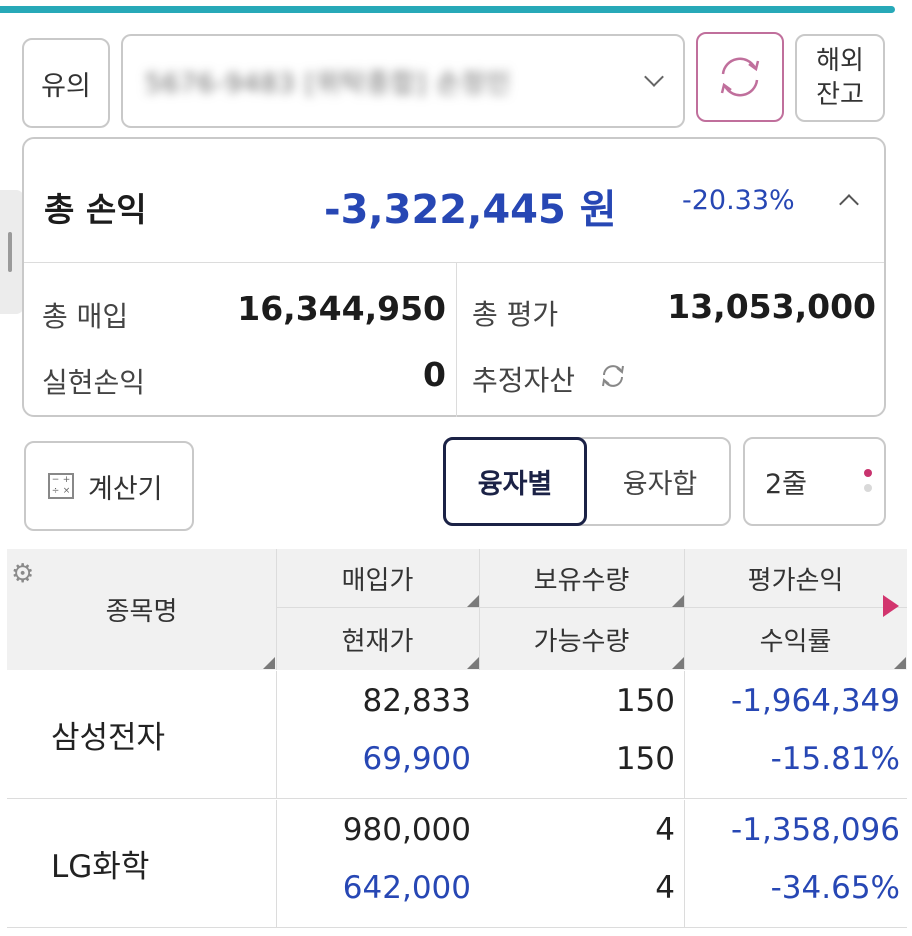  What do you see at coordinates (786, 484) in the screenshot?
I see `row-layout-label: 2줄` at bounding box center [786, 484].